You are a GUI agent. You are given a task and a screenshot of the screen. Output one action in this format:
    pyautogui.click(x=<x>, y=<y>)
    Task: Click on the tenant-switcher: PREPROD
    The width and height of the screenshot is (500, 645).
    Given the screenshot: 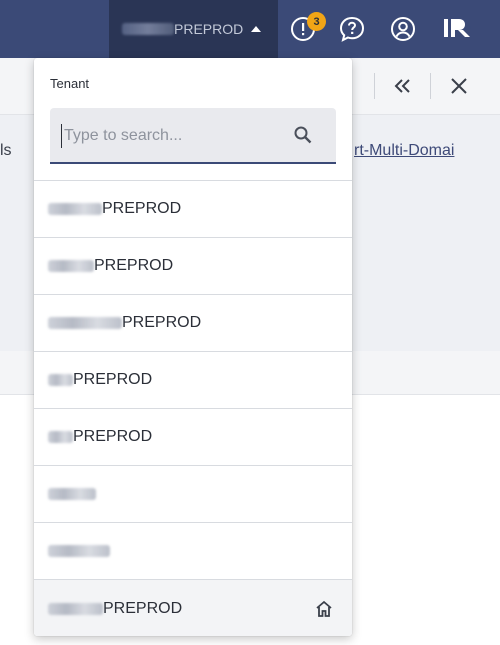 What is the action you would take?
    pyautogui.click(x=193, y=29)
    